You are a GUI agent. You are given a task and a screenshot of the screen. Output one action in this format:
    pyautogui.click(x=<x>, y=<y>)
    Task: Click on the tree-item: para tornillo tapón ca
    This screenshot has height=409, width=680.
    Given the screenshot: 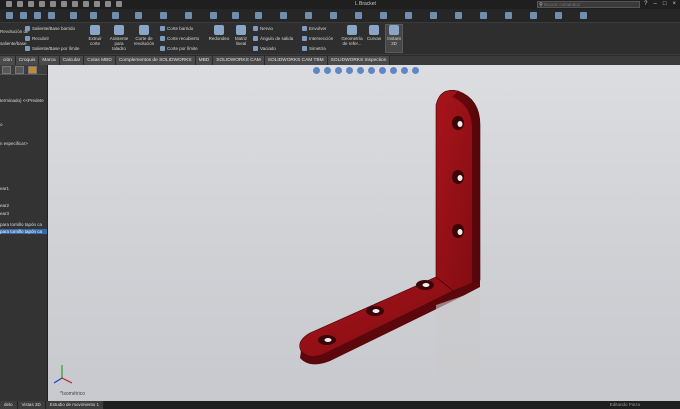 What is the action you would take?
    pyautogui.click(x=21, y=224)
    